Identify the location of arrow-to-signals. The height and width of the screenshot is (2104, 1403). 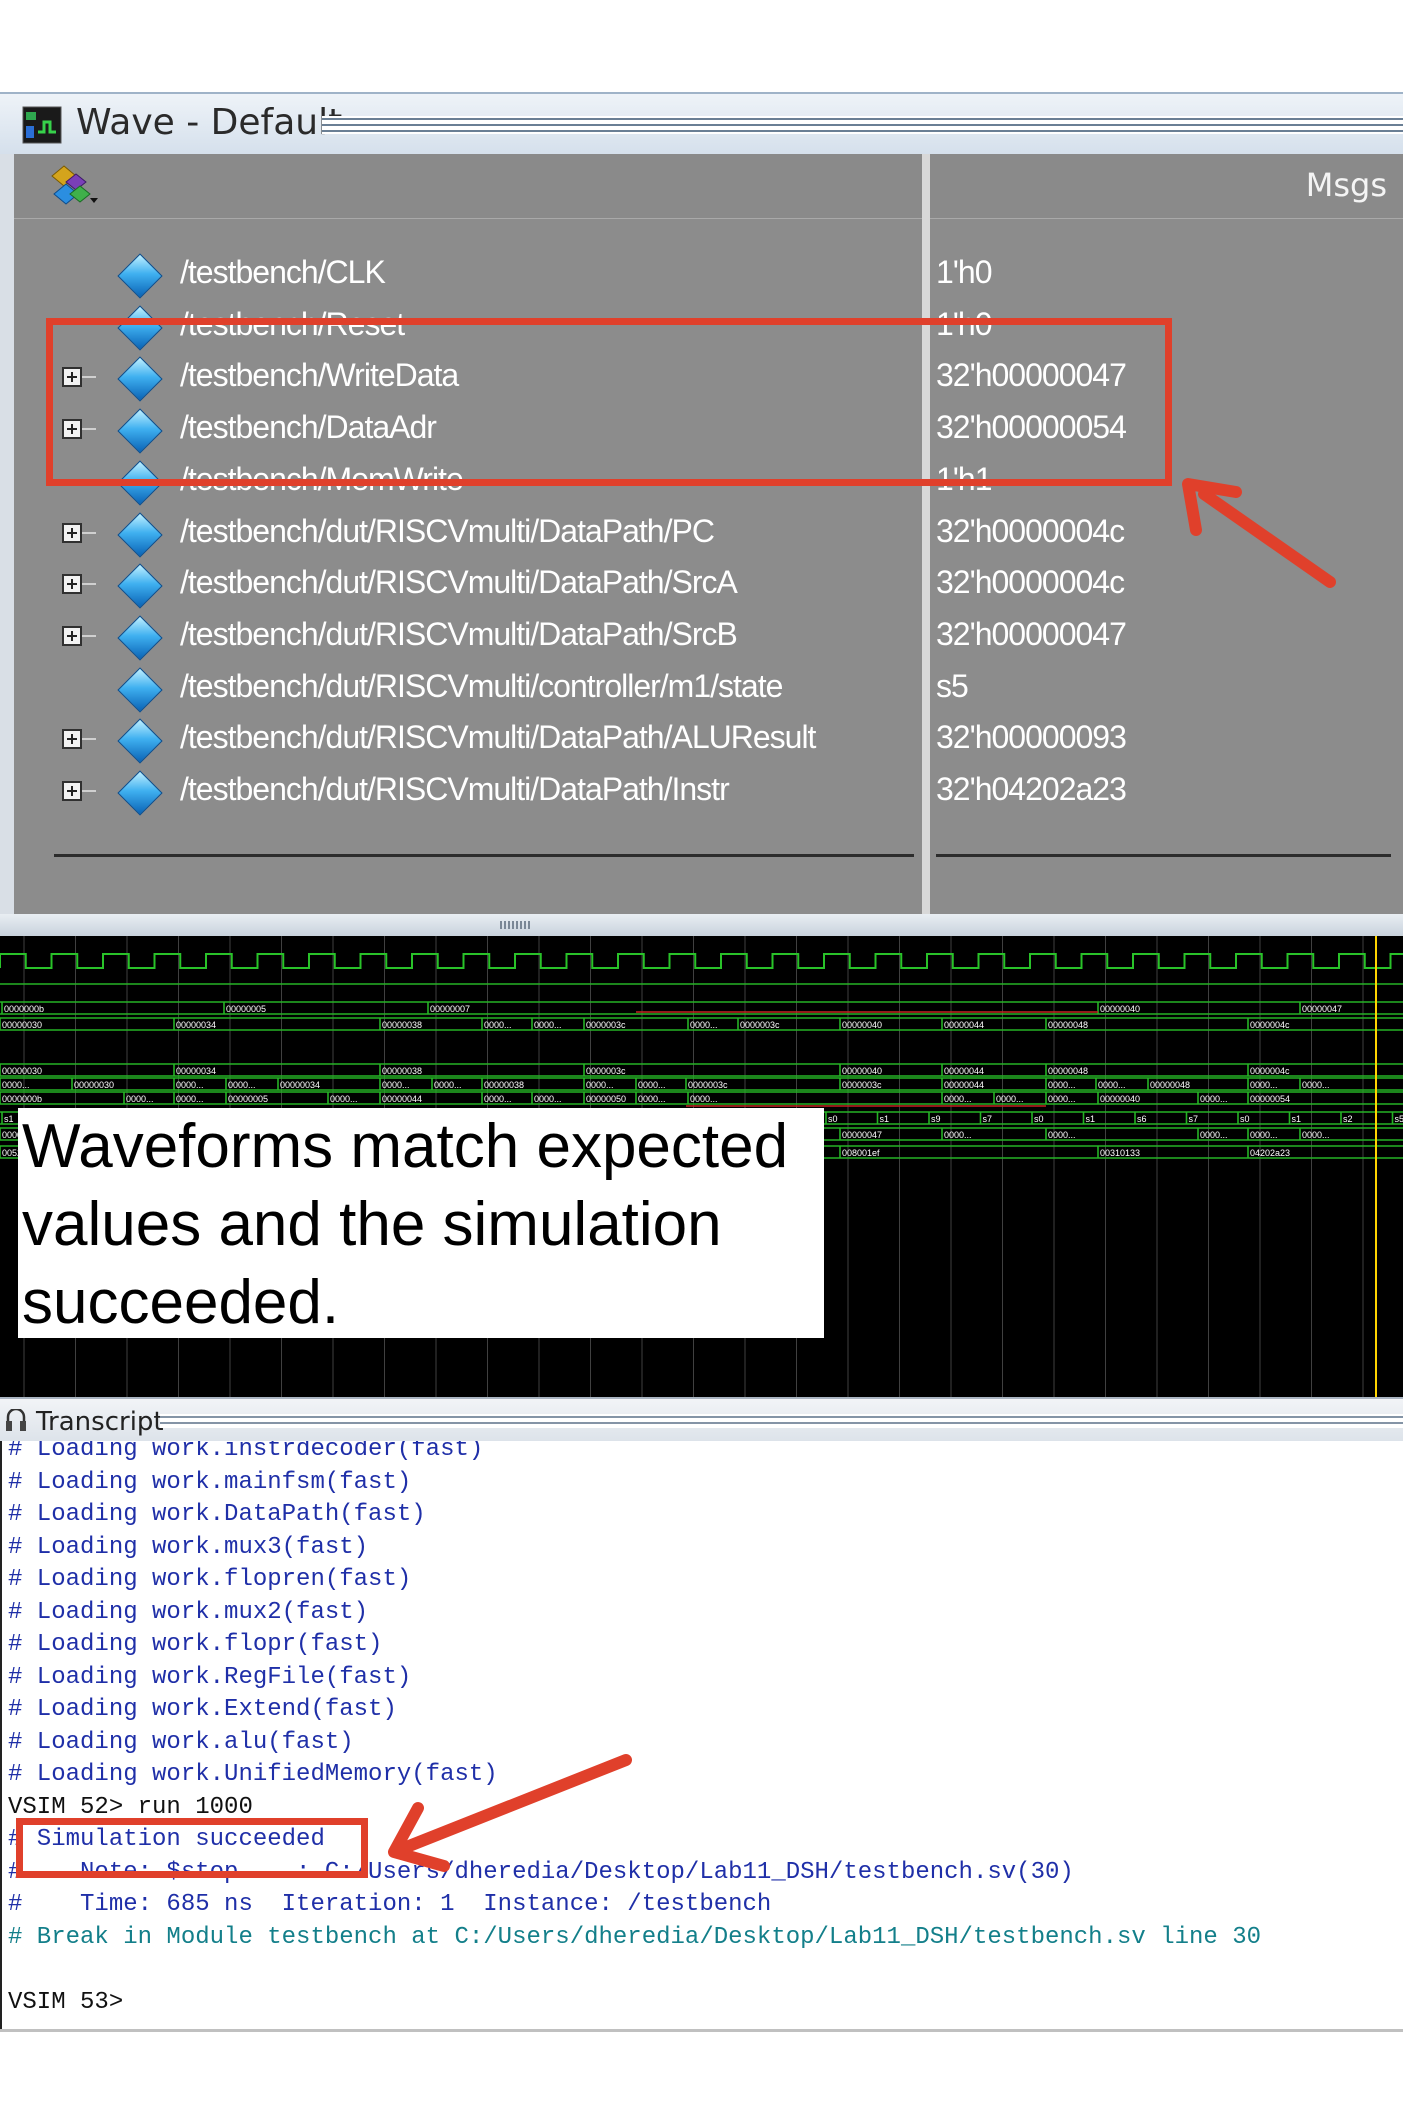
(1259, 533).